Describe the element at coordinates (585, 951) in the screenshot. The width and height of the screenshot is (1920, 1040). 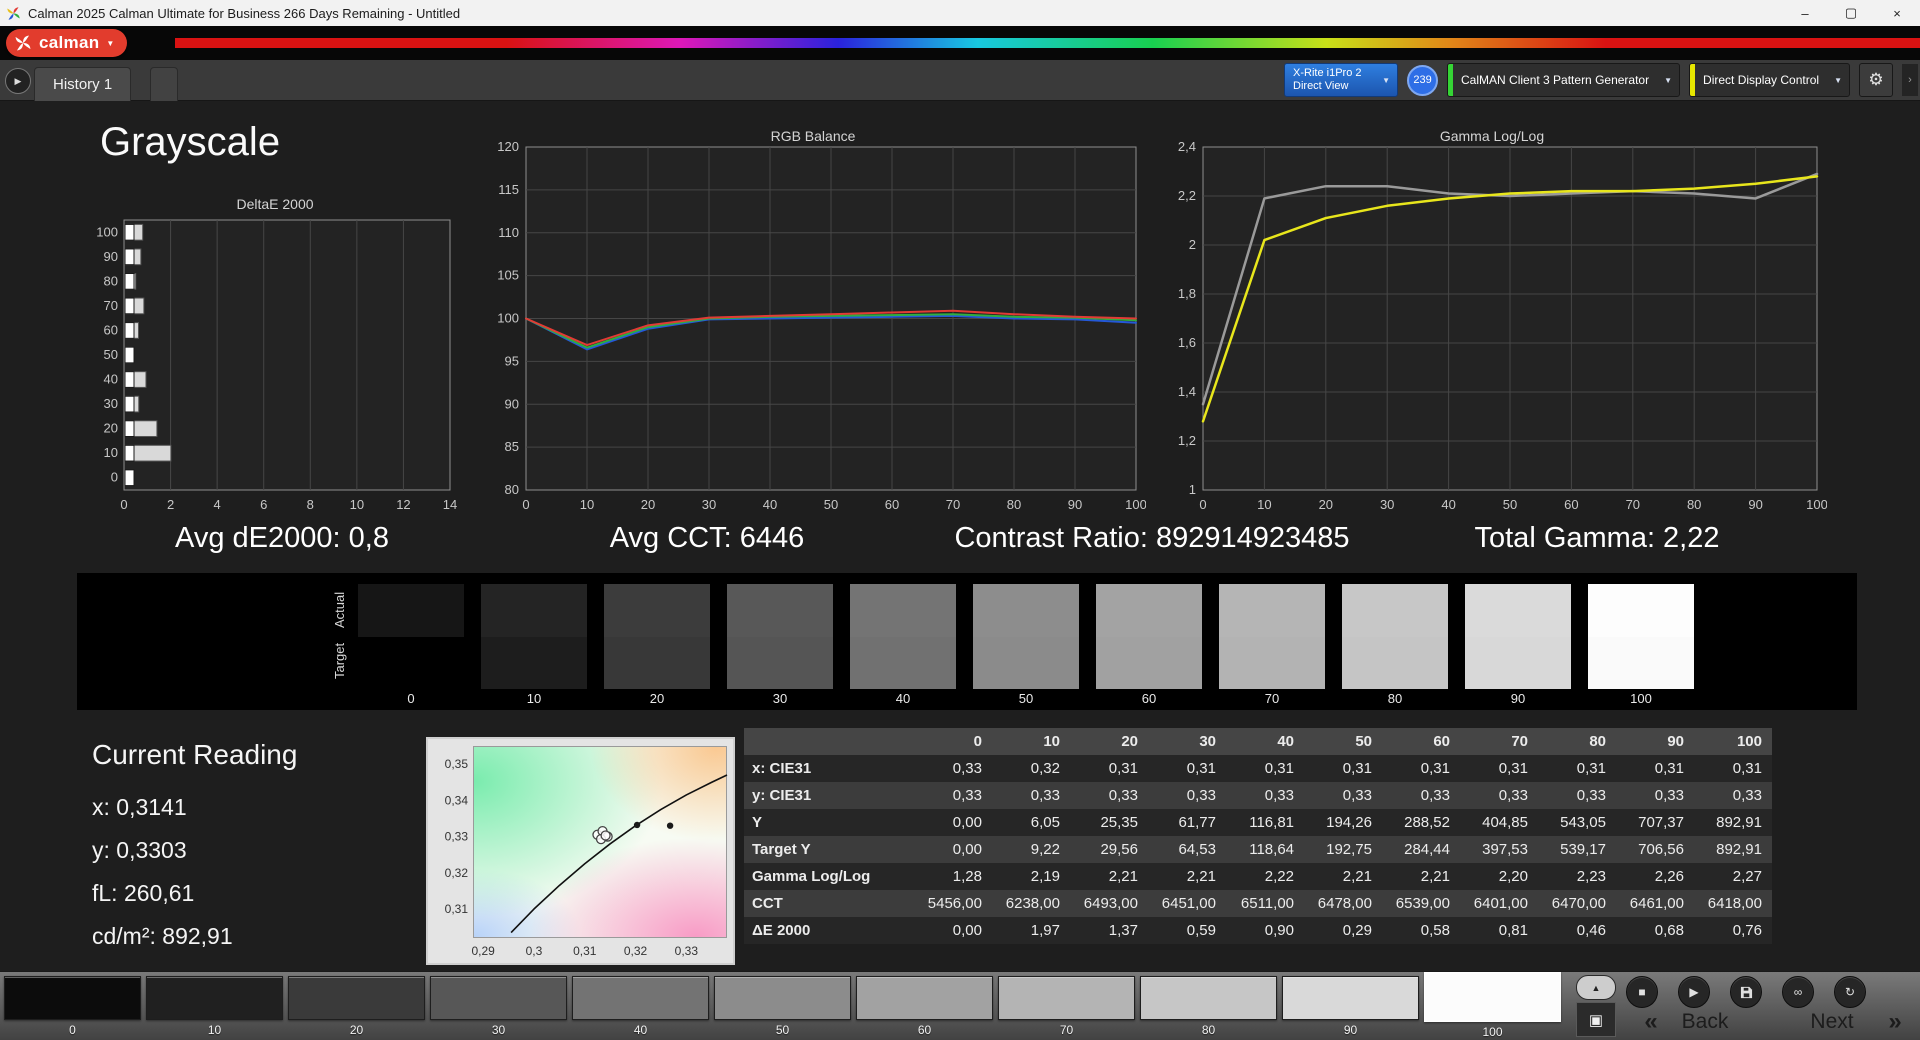
I see `svg-text: 0,31` at that location.